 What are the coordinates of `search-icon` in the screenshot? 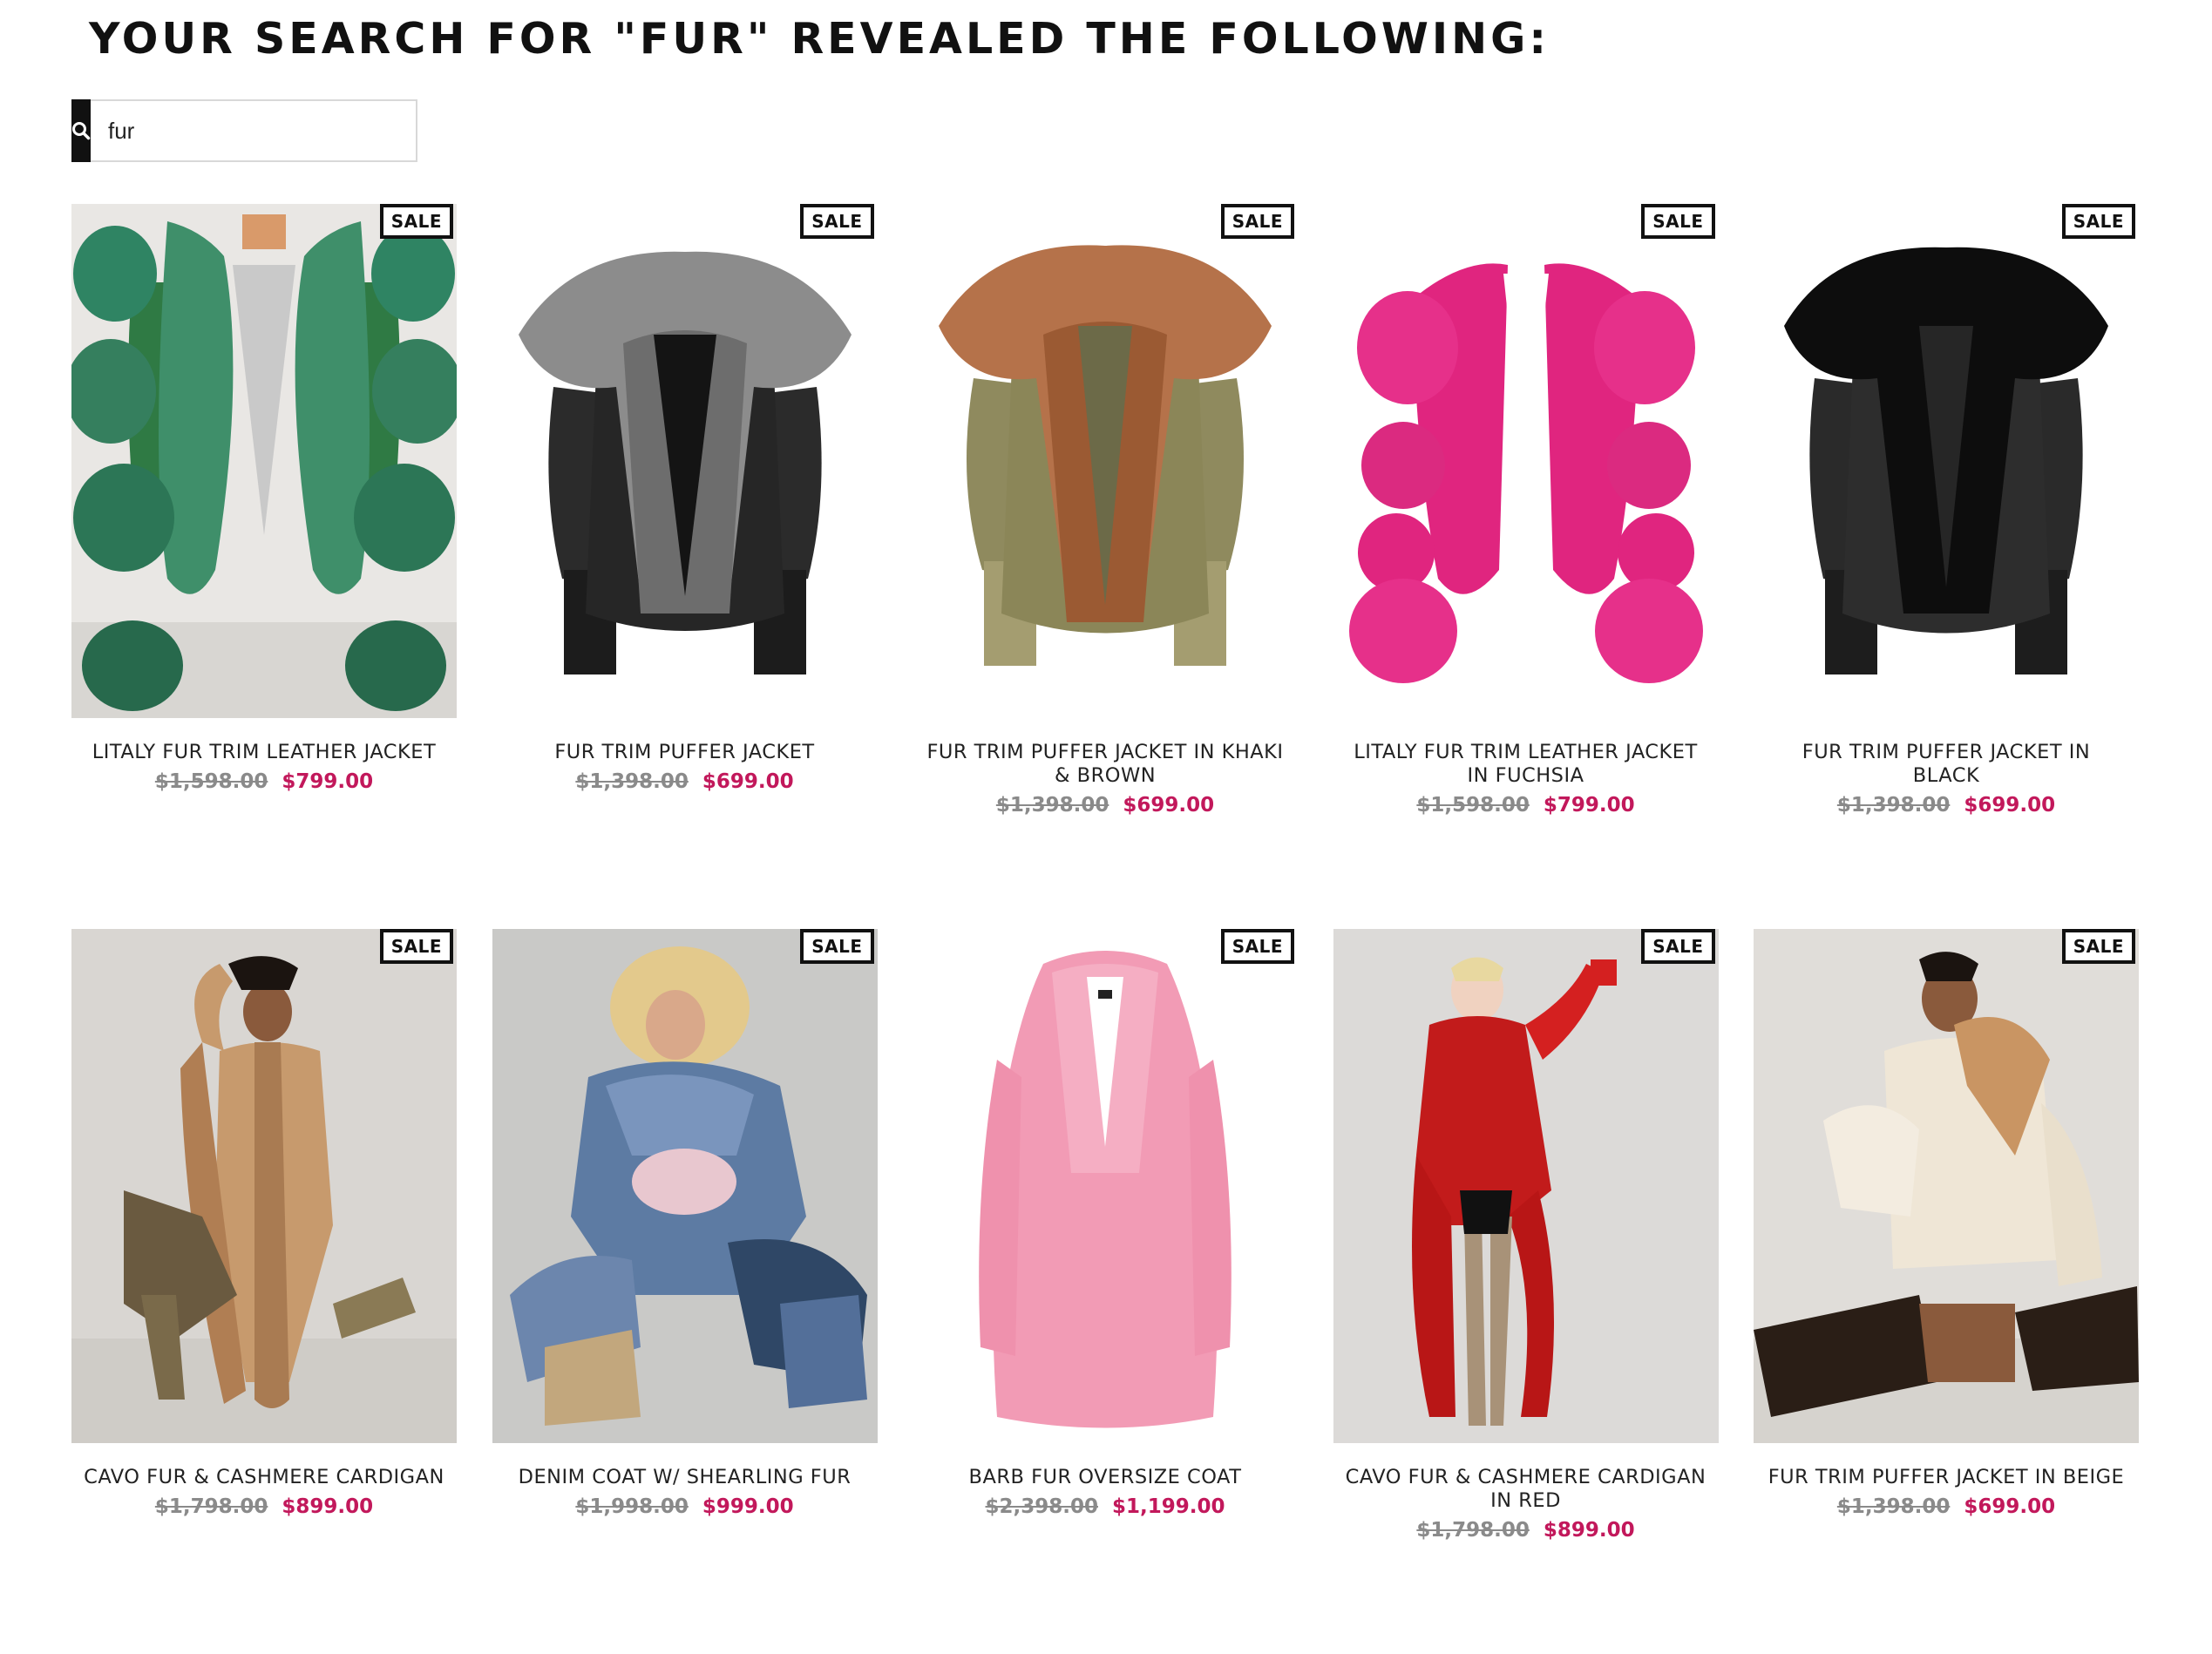 It's located at (81, 131).